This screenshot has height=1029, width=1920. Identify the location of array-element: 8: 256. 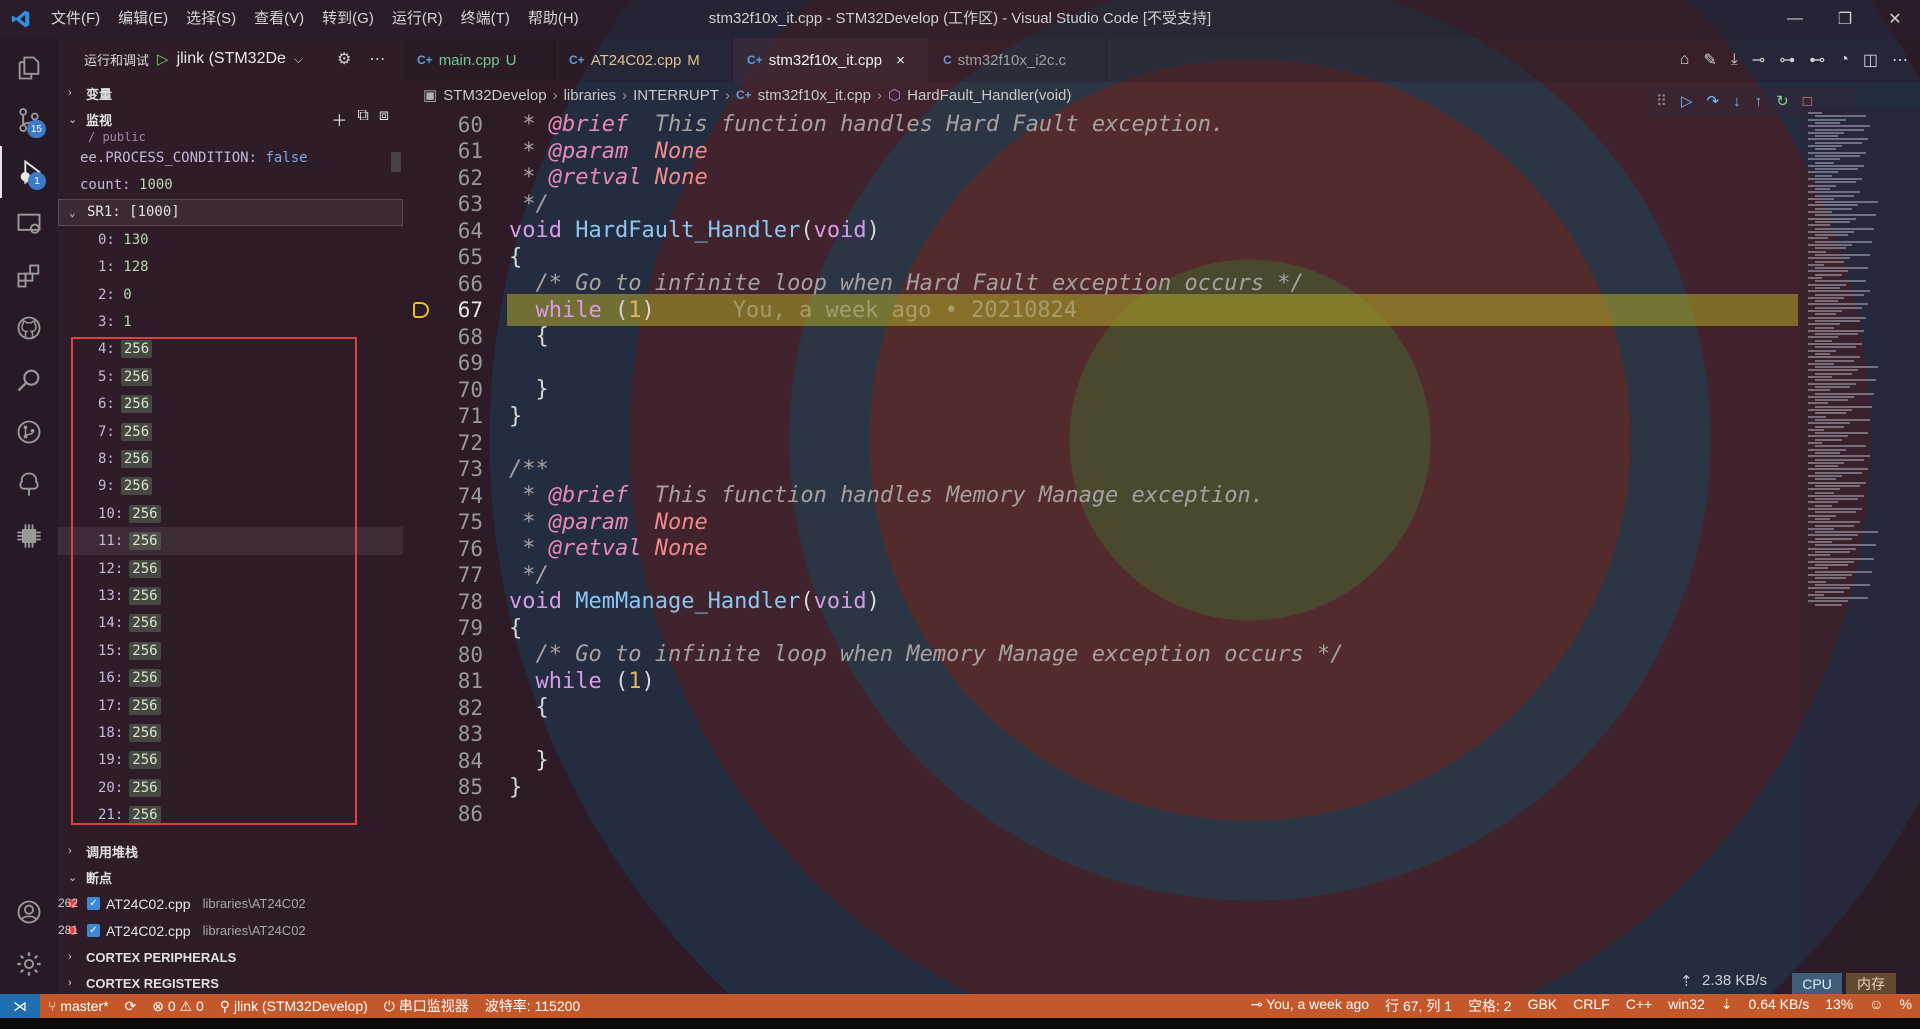
(230, 458).